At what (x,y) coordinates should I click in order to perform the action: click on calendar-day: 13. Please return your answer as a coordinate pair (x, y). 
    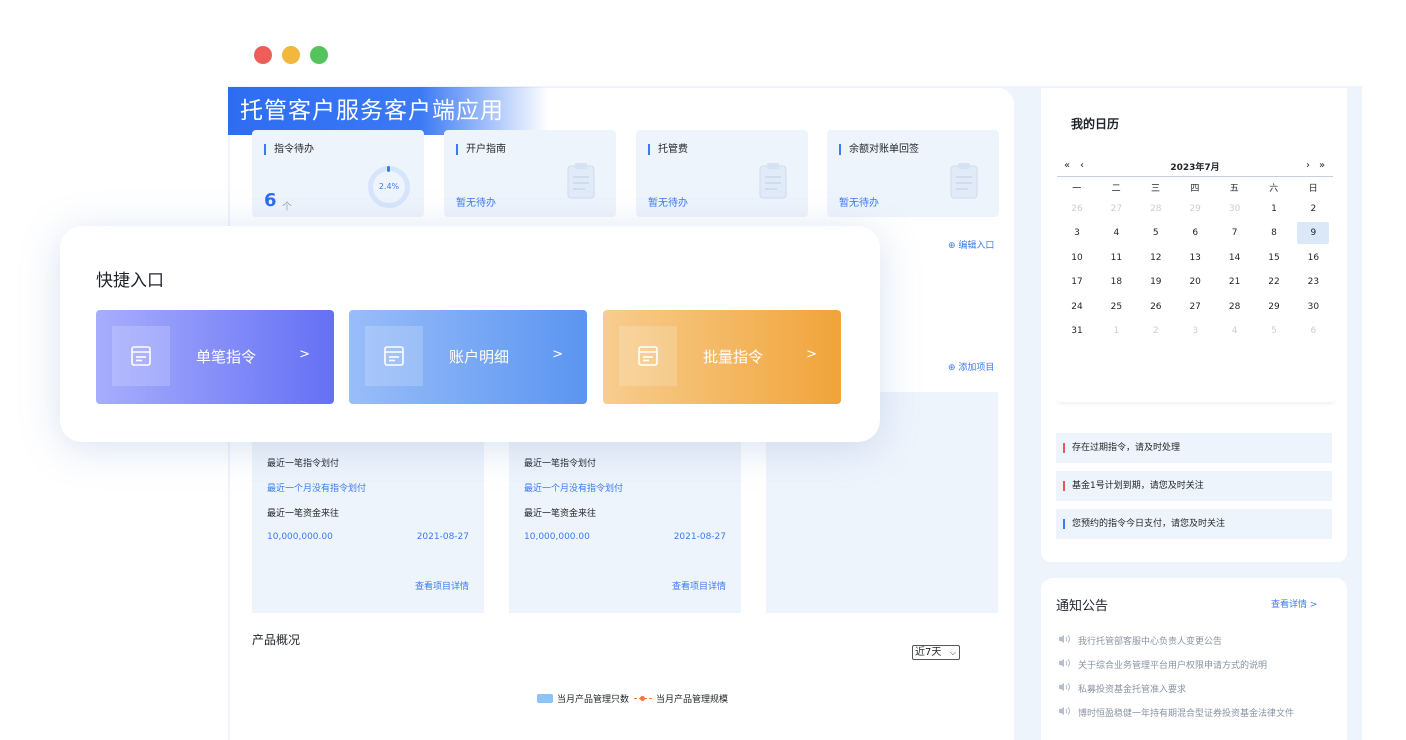
    Looking at the image, I should click on (1195, 258).